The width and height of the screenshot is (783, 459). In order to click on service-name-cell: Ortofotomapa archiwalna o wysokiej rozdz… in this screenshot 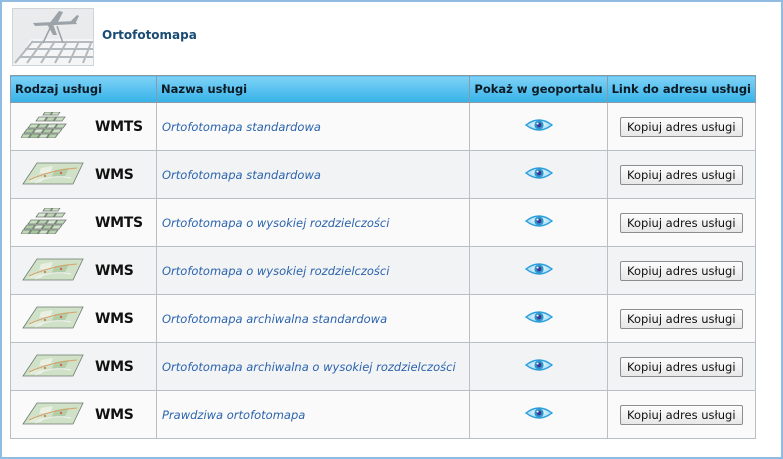, I will do `click(313, 366)`.